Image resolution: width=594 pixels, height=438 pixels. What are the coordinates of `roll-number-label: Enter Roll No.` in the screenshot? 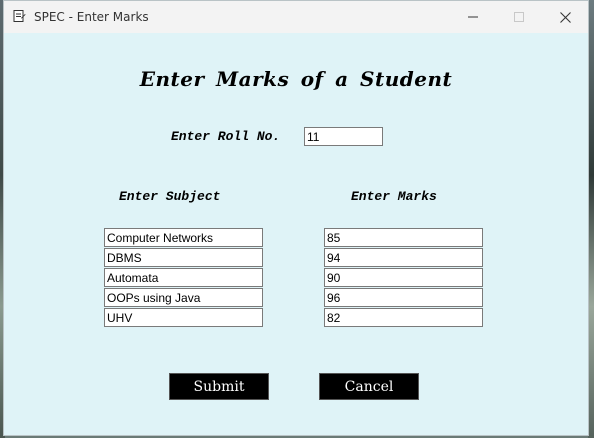 It's located at (226, 136).